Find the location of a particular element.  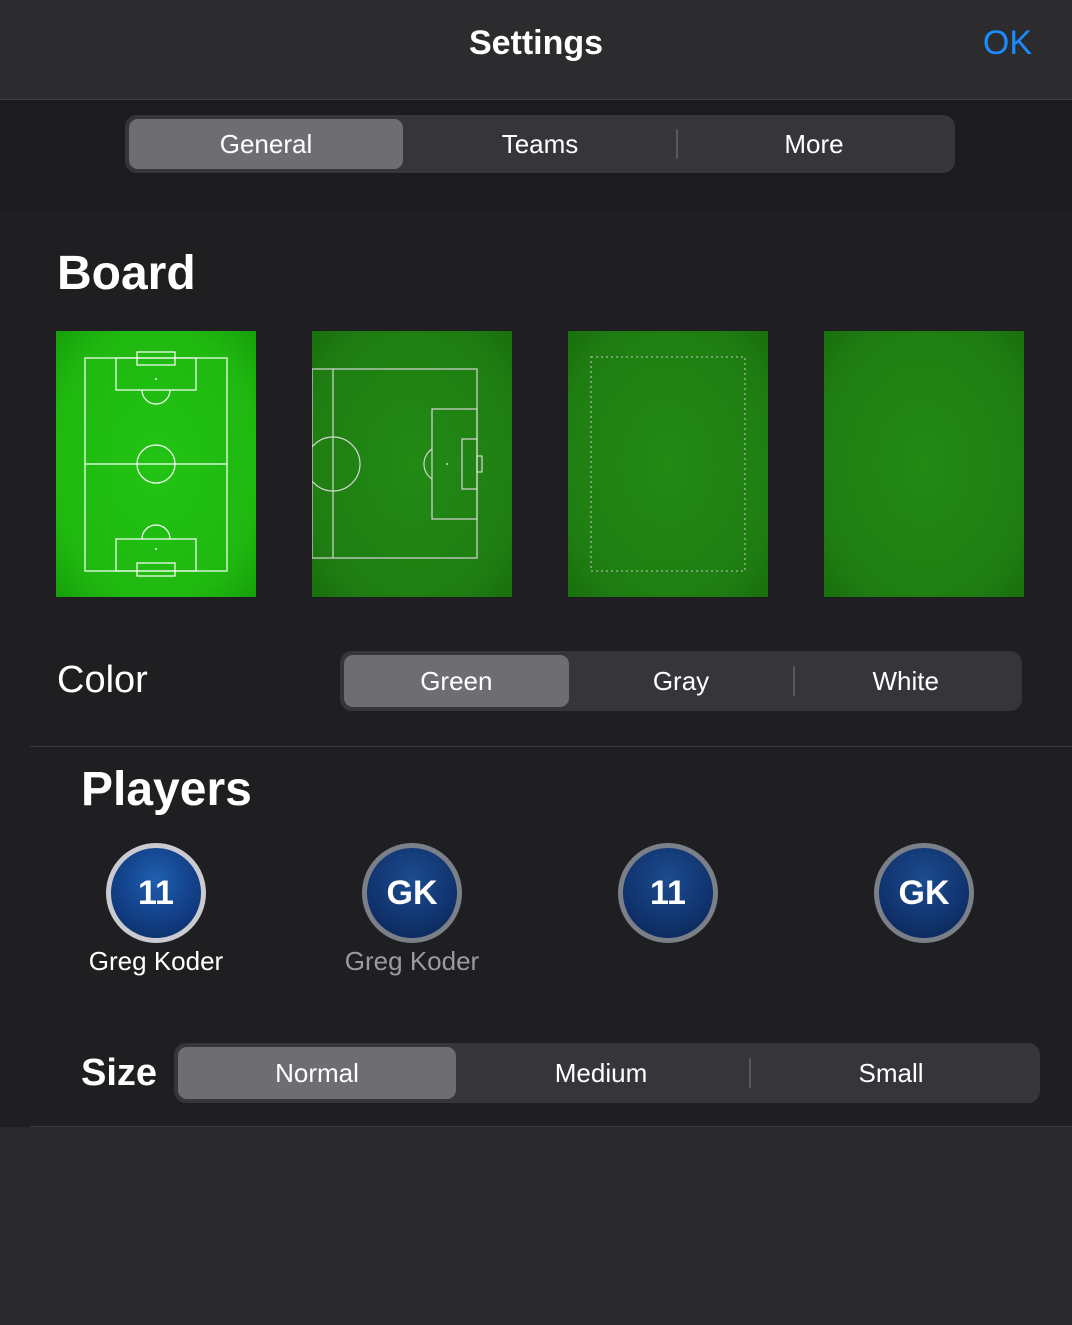

player-style-2: GK is located at coordinates (412, 893).